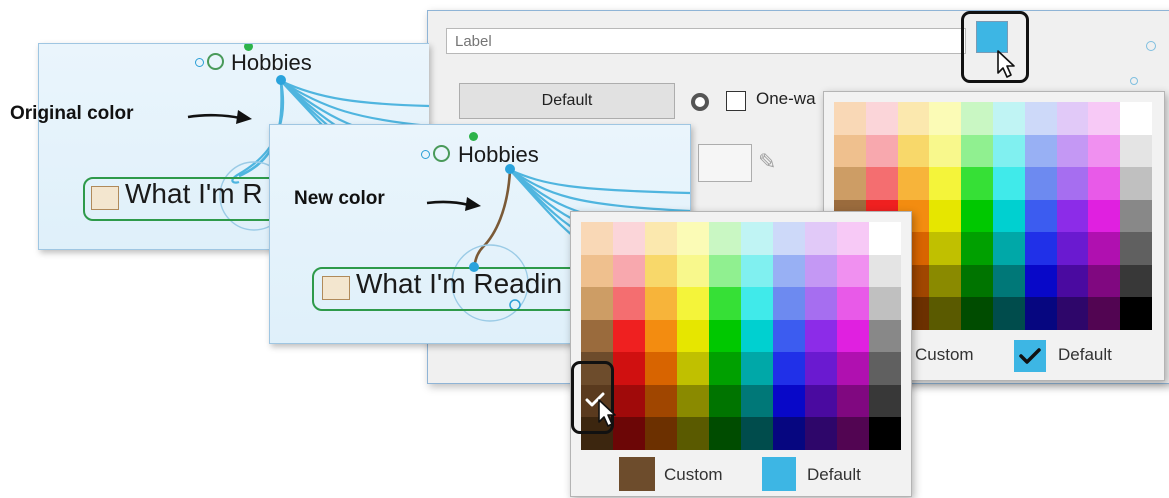 This screenshot has height=498, width=1169. What do you see at coordinates (271, 63) in the screenshot?
I see `topic-hobbies: Hobbies` at bounding box center [271, 63].